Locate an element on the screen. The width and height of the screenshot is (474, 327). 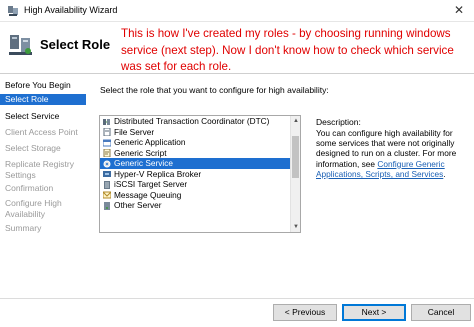
scroll-thumb is located at coordinates (295, 157).